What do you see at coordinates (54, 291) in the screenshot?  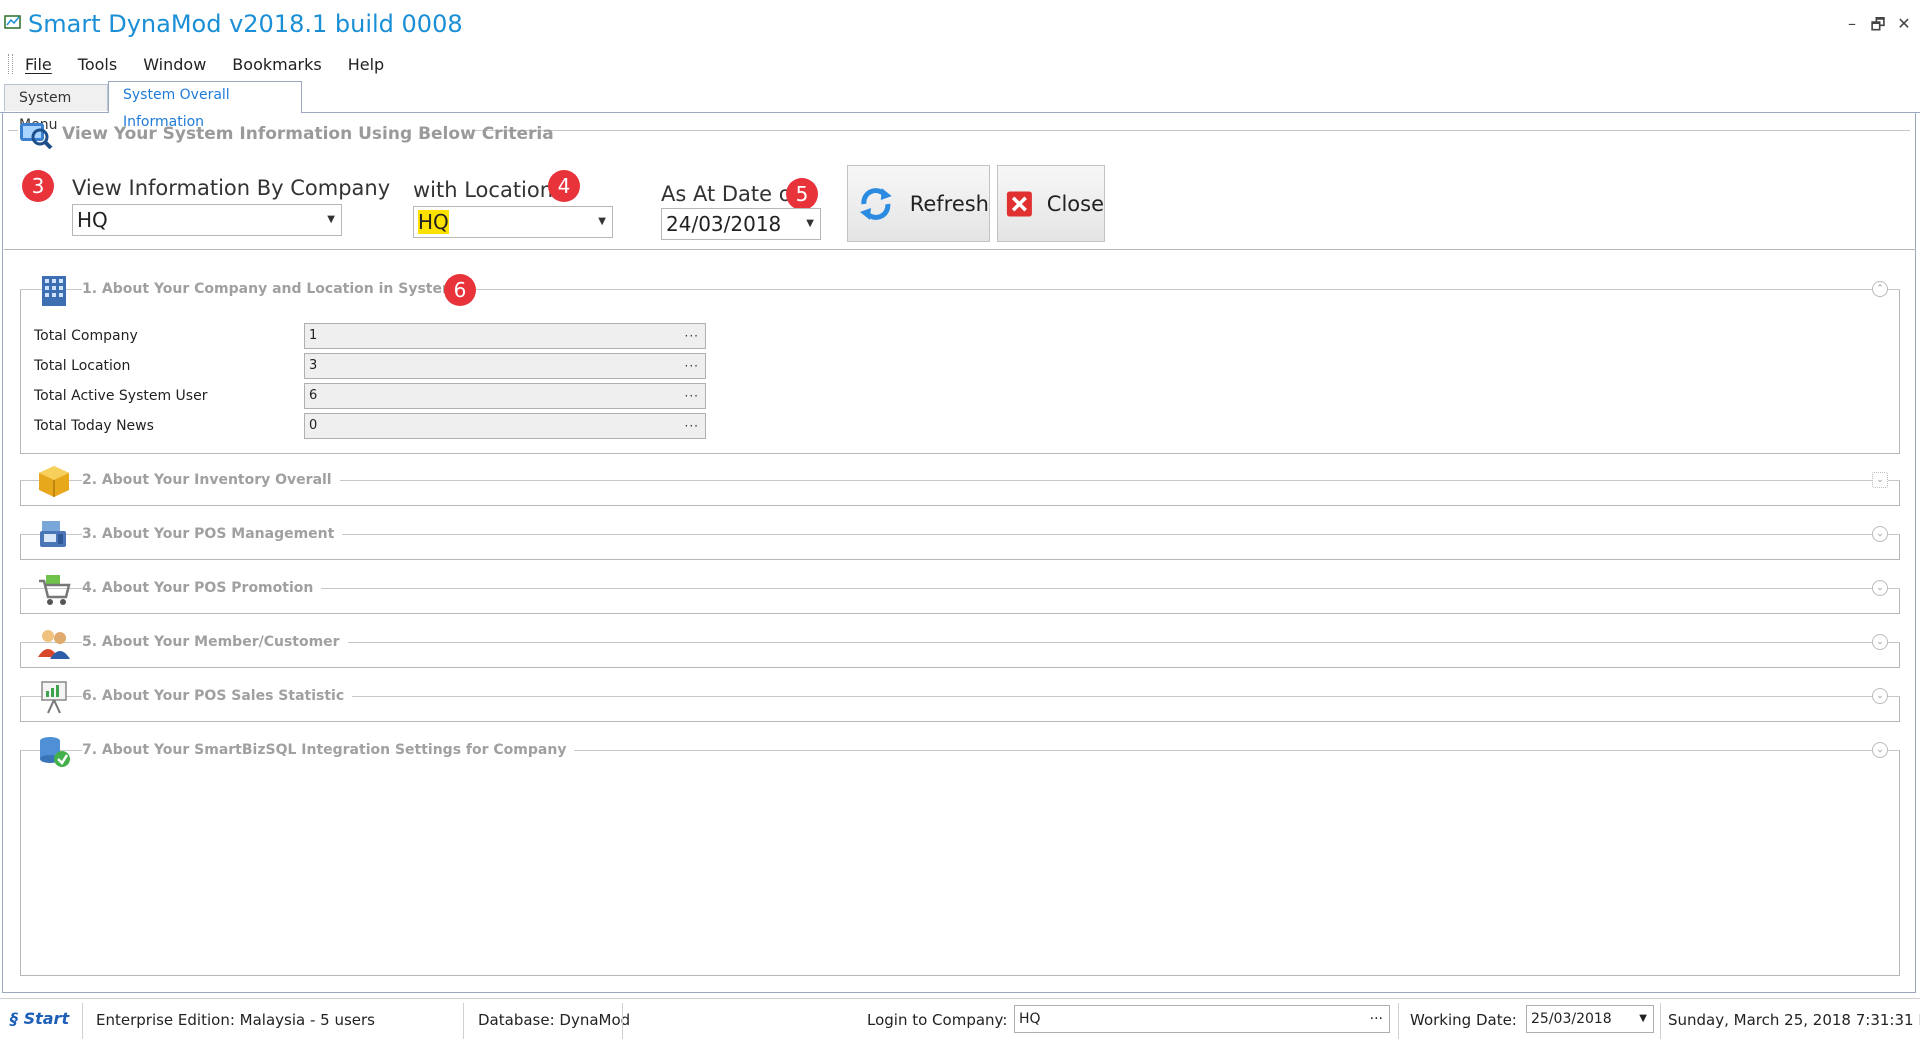 I see `building-icon` at bounding box center [54, 291].